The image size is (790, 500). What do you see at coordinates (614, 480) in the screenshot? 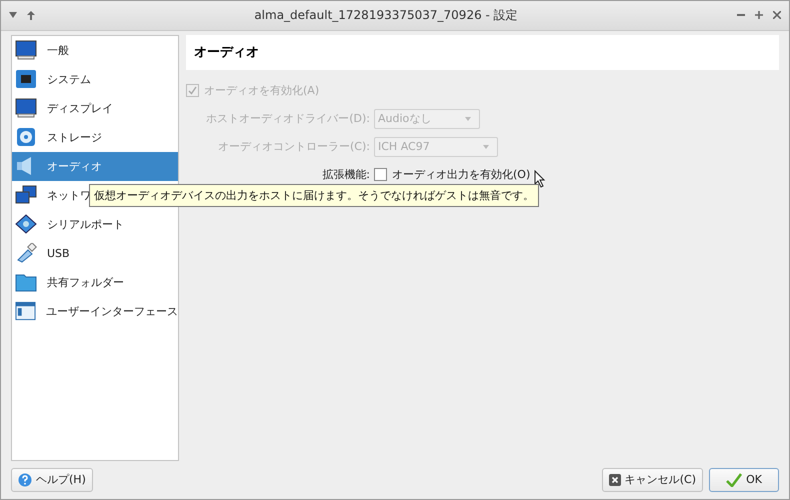
I see `cross-icon` at bounding box center [614, 480].